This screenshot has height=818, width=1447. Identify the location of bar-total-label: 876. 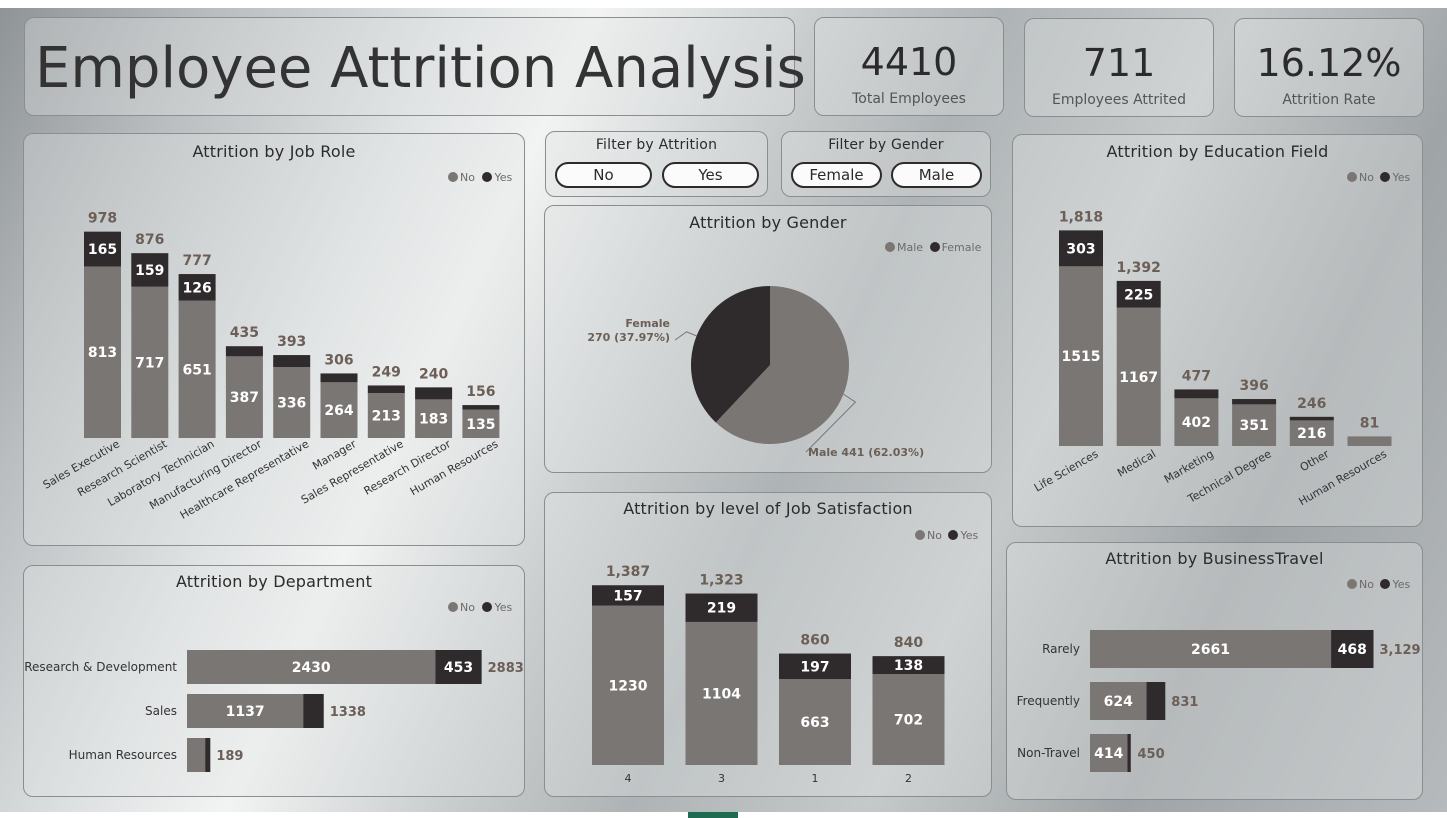
(149, 240).